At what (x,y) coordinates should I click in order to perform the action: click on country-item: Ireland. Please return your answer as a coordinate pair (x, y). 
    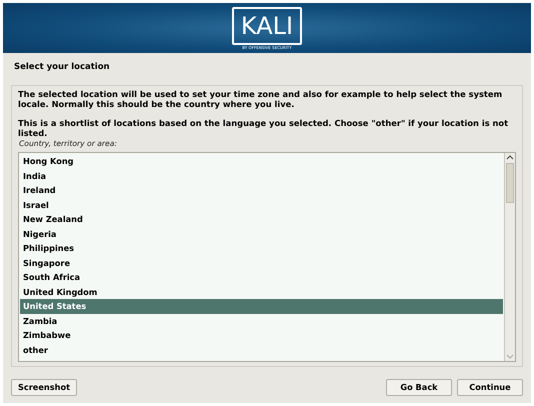
    Looking at the image, I should click on (261, 190).